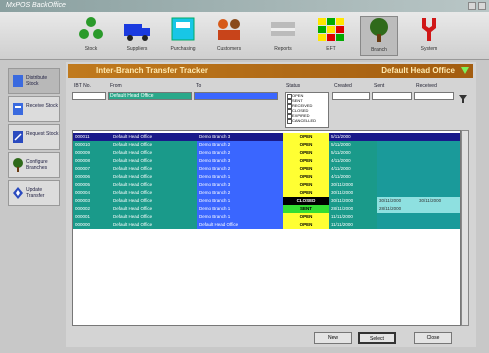  I want to click on toolbar-purchasing-button: Purchasing, so click(183, 36).